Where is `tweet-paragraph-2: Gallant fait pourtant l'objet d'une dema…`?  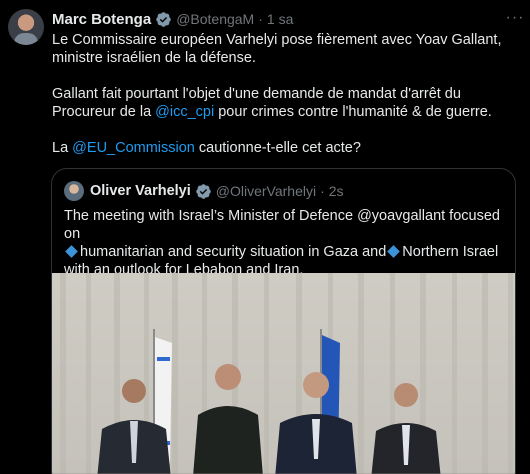
tweet-paragraph-2: Gallant fait pourtant l'objet d'une dema… is located at coordinates (272, 103).